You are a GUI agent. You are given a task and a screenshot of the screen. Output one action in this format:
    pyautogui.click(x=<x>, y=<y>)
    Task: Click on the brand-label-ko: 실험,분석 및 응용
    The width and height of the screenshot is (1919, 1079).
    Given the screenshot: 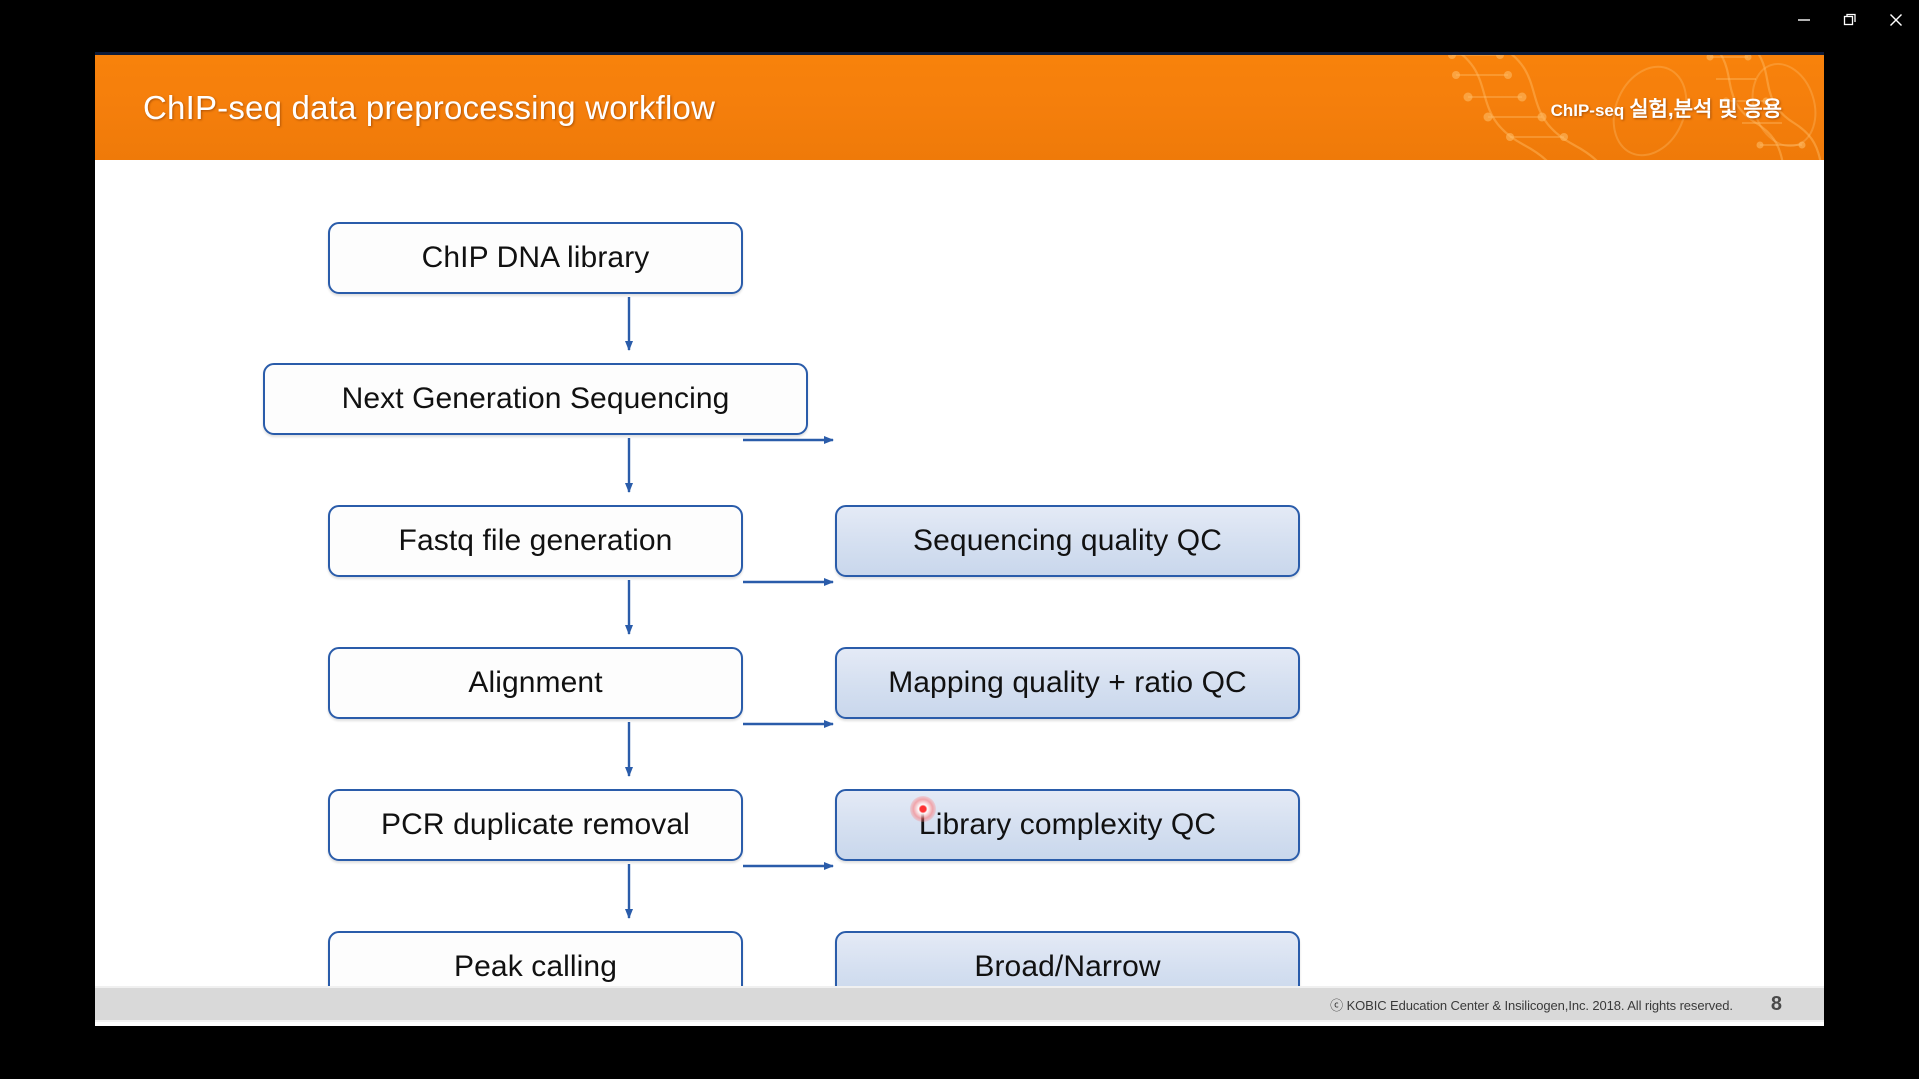 What is the action you would take?
    pyautogui.click(x=1705, y=109)
    